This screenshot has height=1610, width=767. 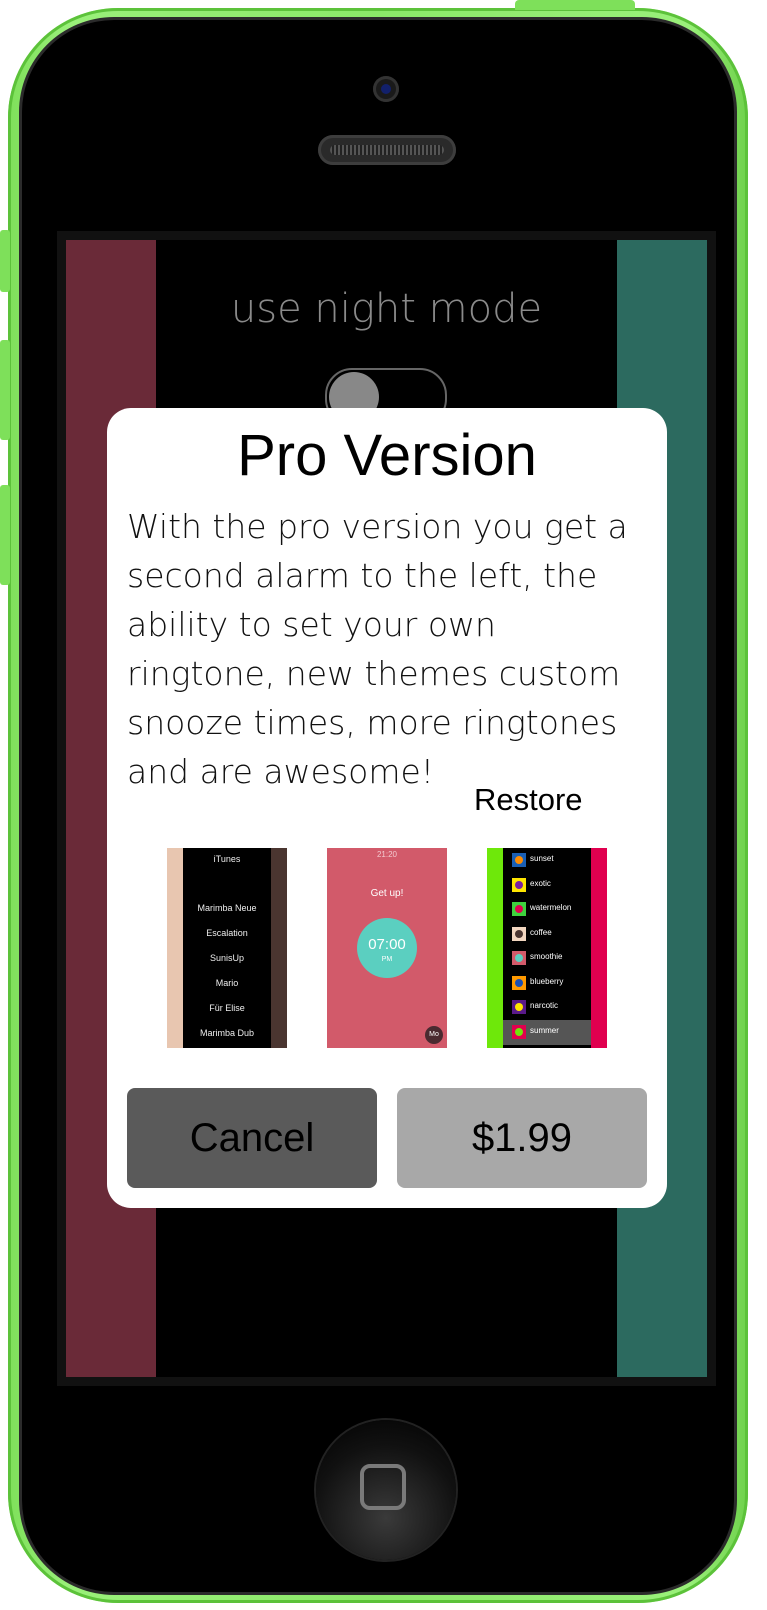 I want to click on theme-name: summer, so click(x=544, y=1030).